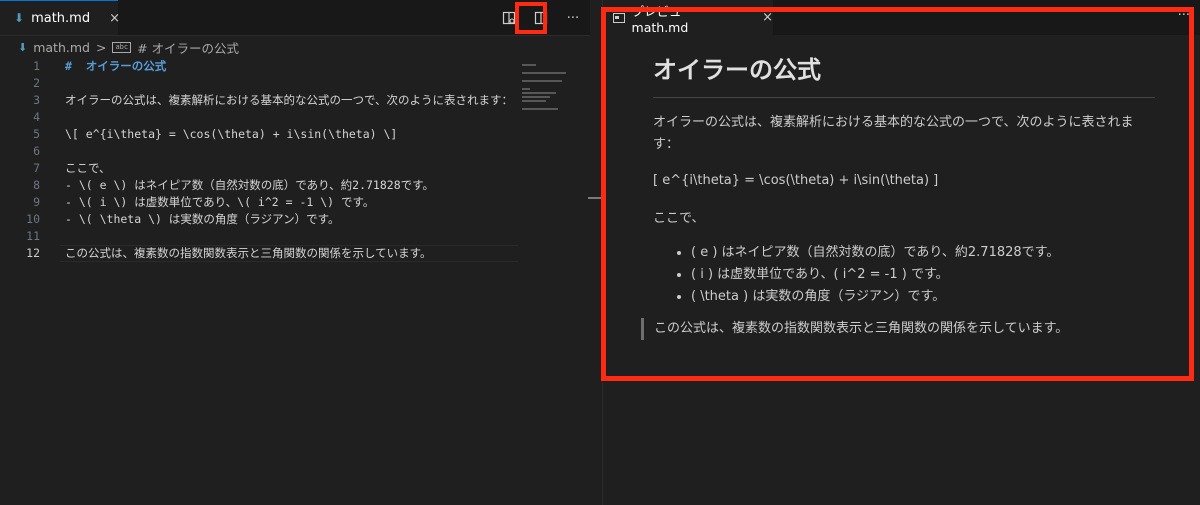  Describe the element at coordinates (101, 47) in the screenshot. I see `chevron-right-icon: >` at that location.